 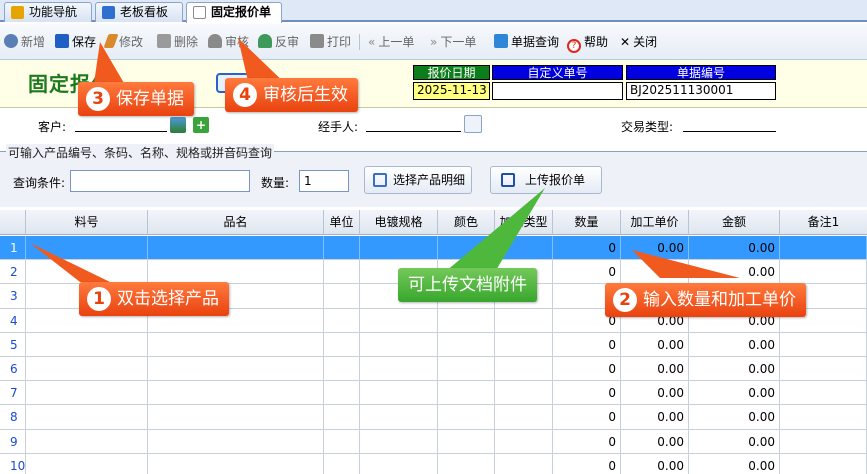 I want to click on table-row: 1 0 0.00 0.00, so click(x=433, y=248).